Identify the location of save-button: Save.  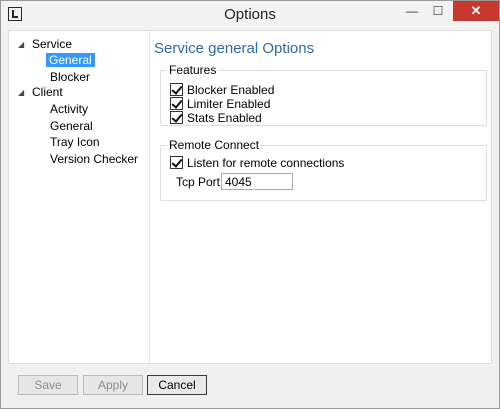
(48, 385).